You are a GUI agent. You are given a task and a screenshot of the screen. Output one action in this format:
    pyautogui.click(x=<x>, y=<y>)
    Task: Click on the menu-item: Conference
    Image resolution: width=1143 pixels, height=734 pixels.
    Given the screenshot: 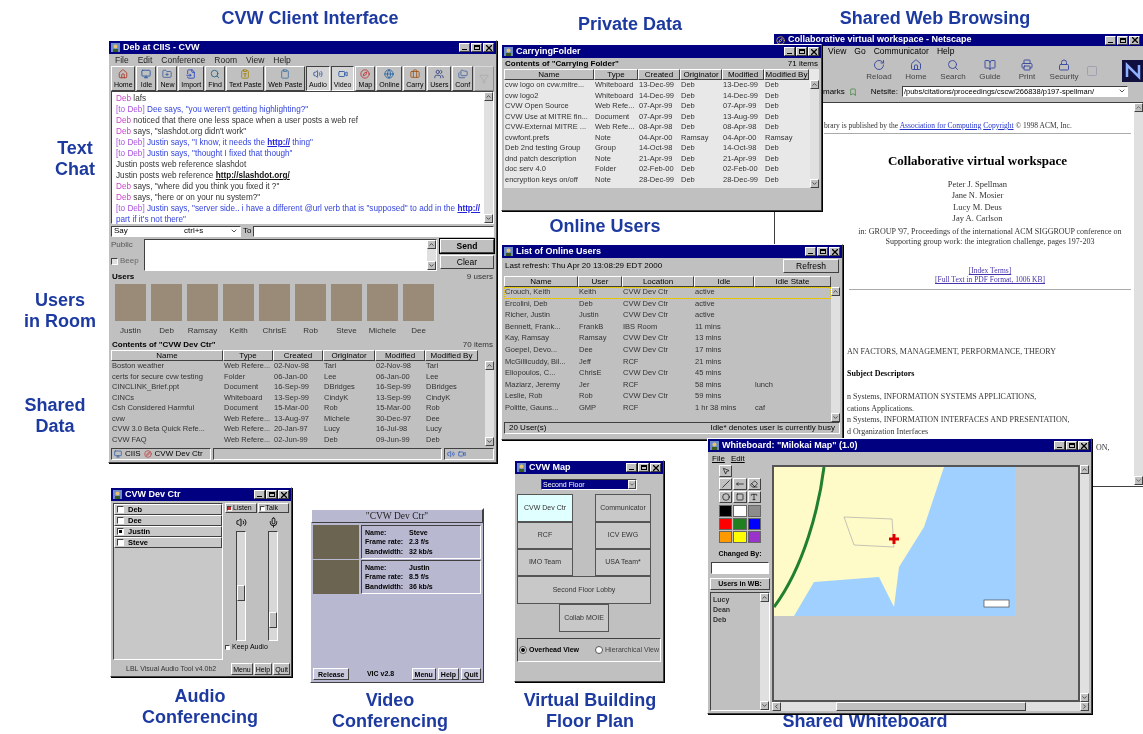 What is the action you would take?
    pyautogui.click(x=183, y=60)
    